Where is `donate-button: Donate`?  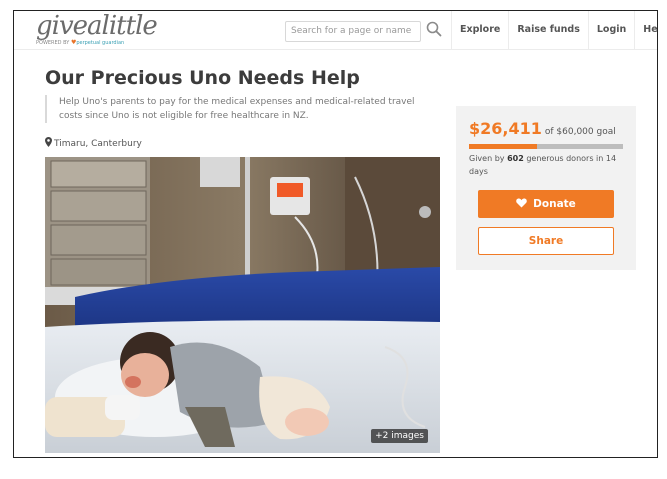 donate-button: Donate is located at coordinates (546, 204).